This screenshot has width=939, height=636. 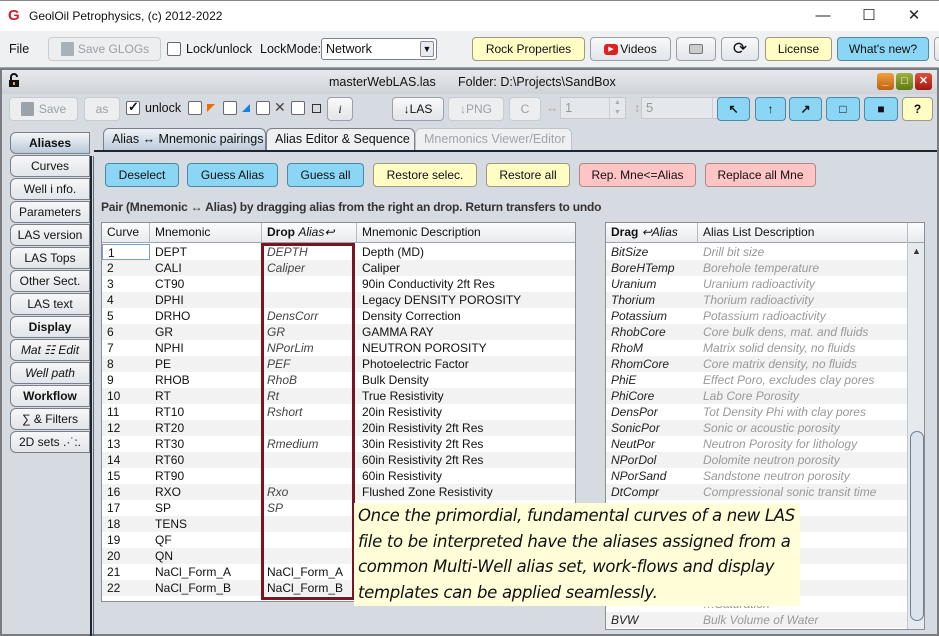 I want to click on restore-selection-button: Restore selec., so click(x=425, y=175).